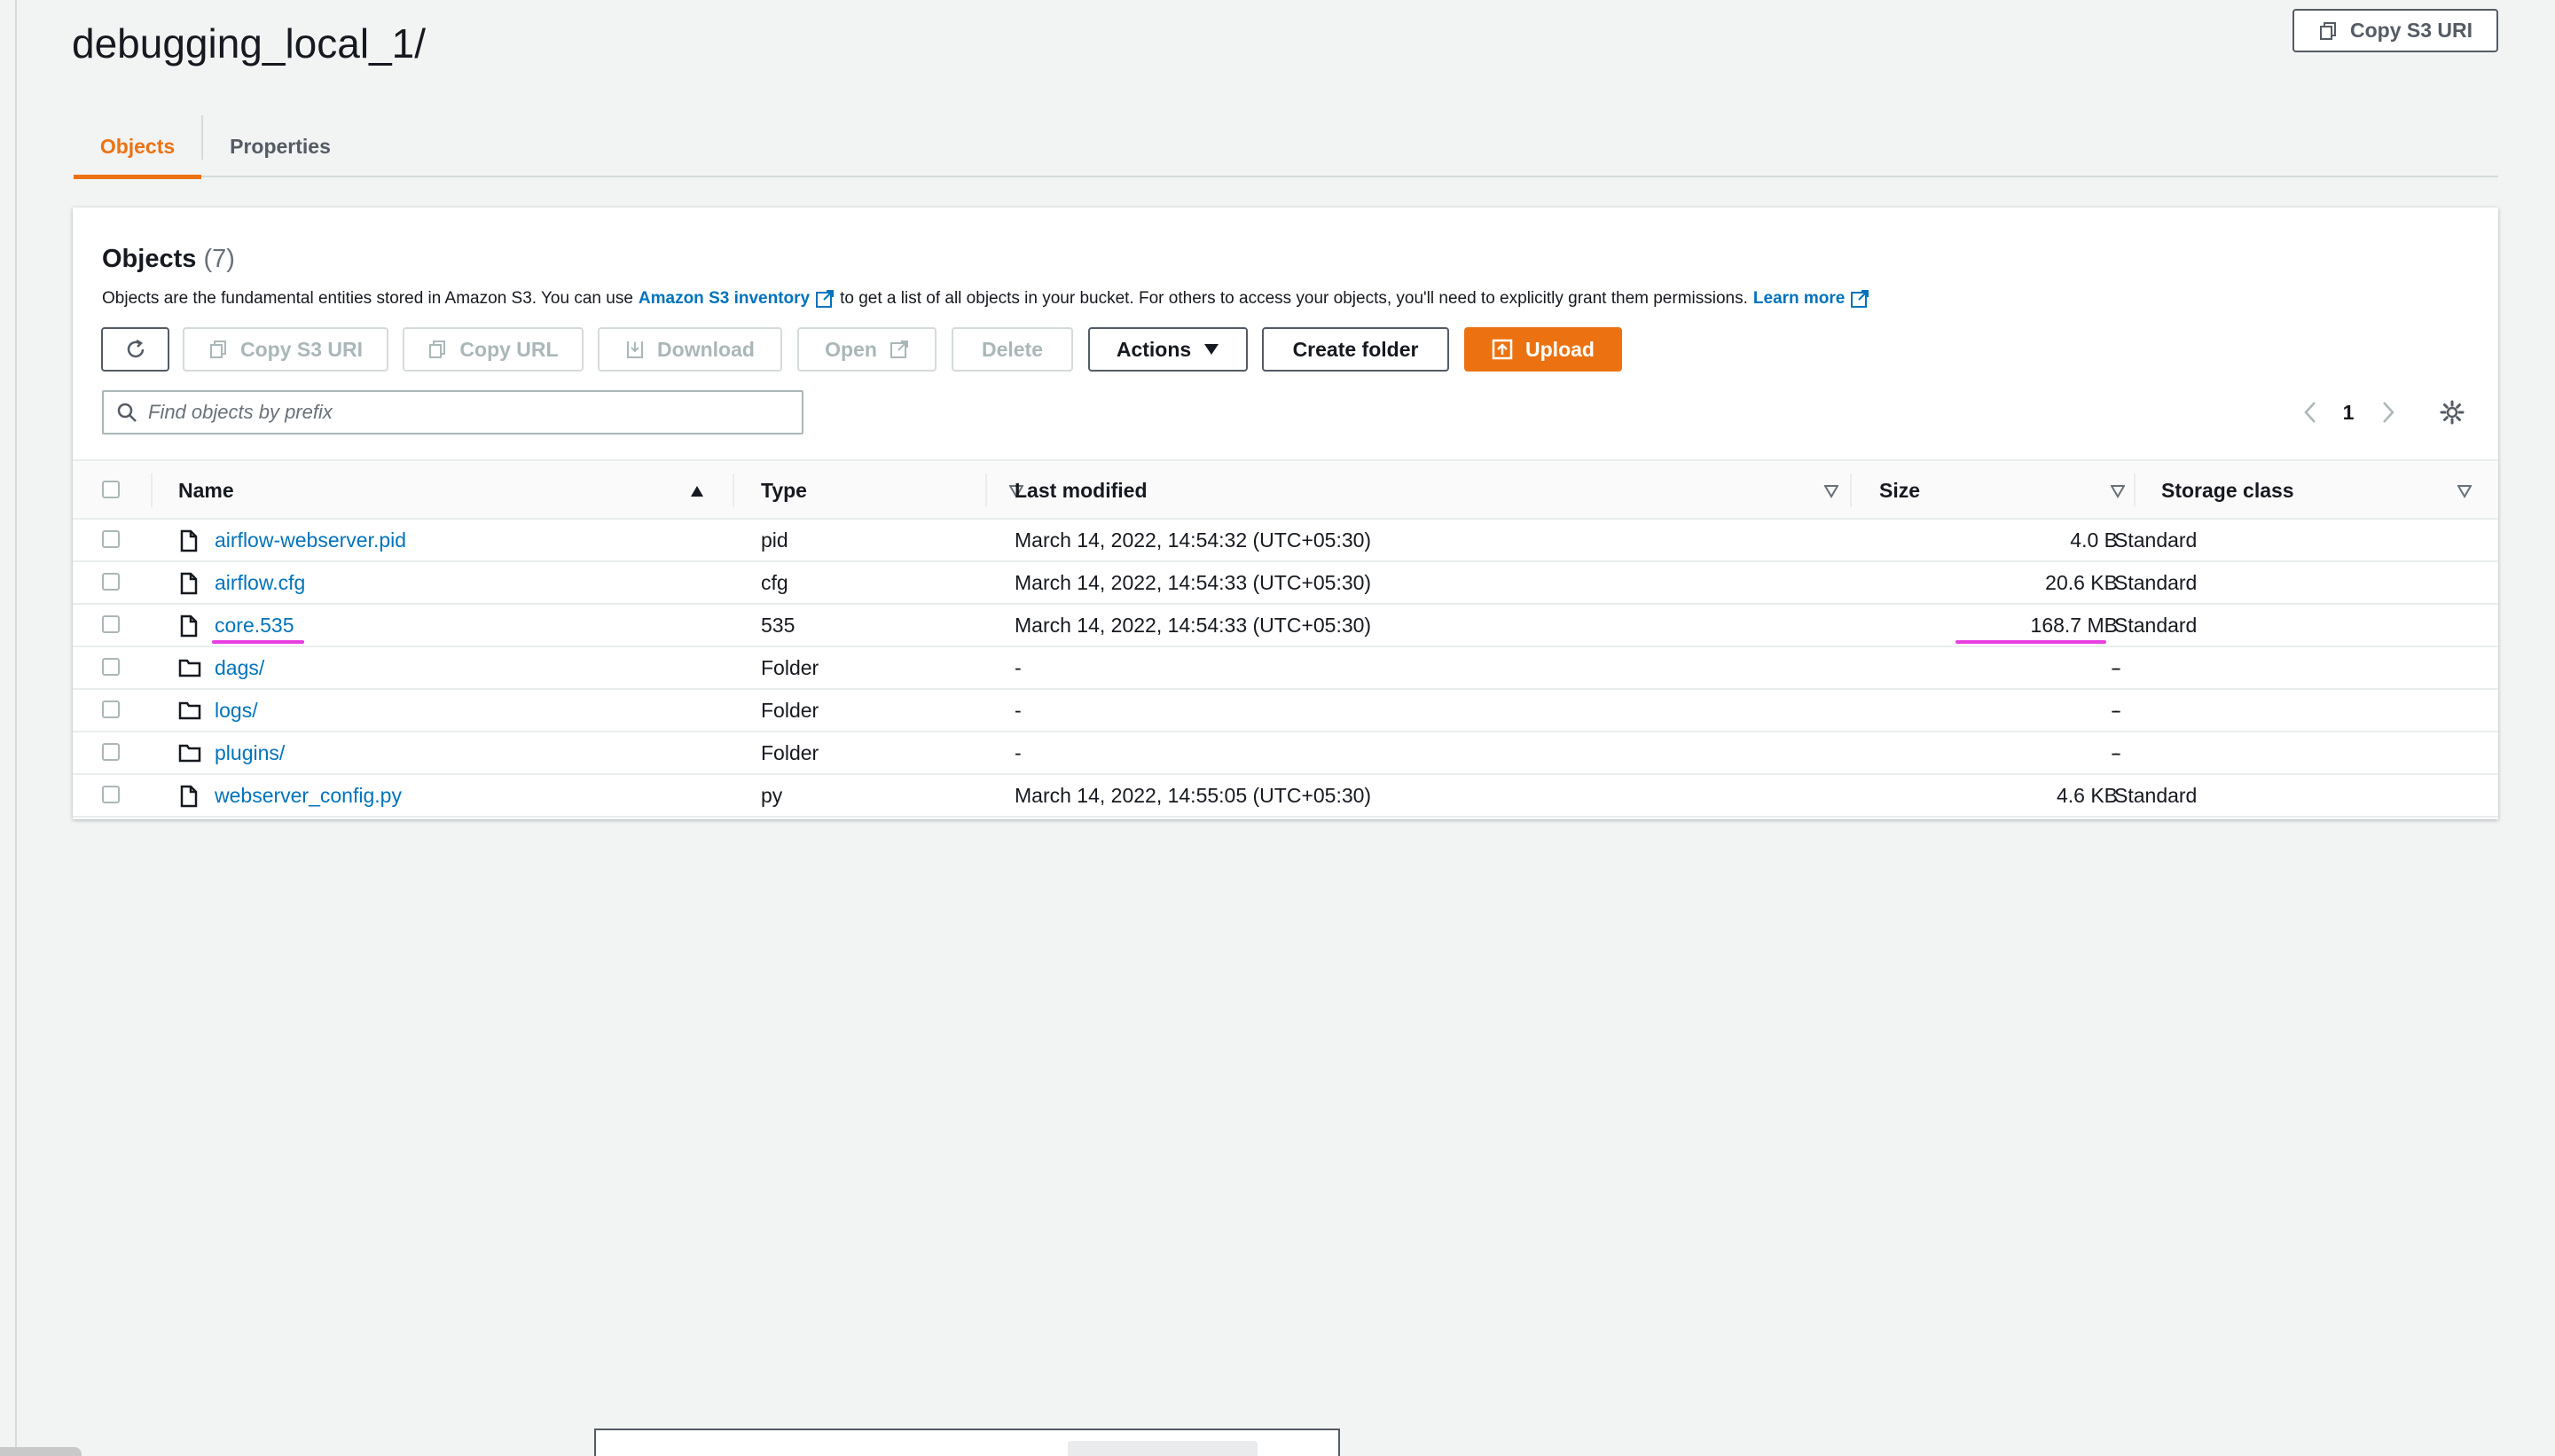 Image resolution: width=2555 pixels, height=1456 pixels. I want to click on table-row: logs/Folder - - -, so click(1285, 711).